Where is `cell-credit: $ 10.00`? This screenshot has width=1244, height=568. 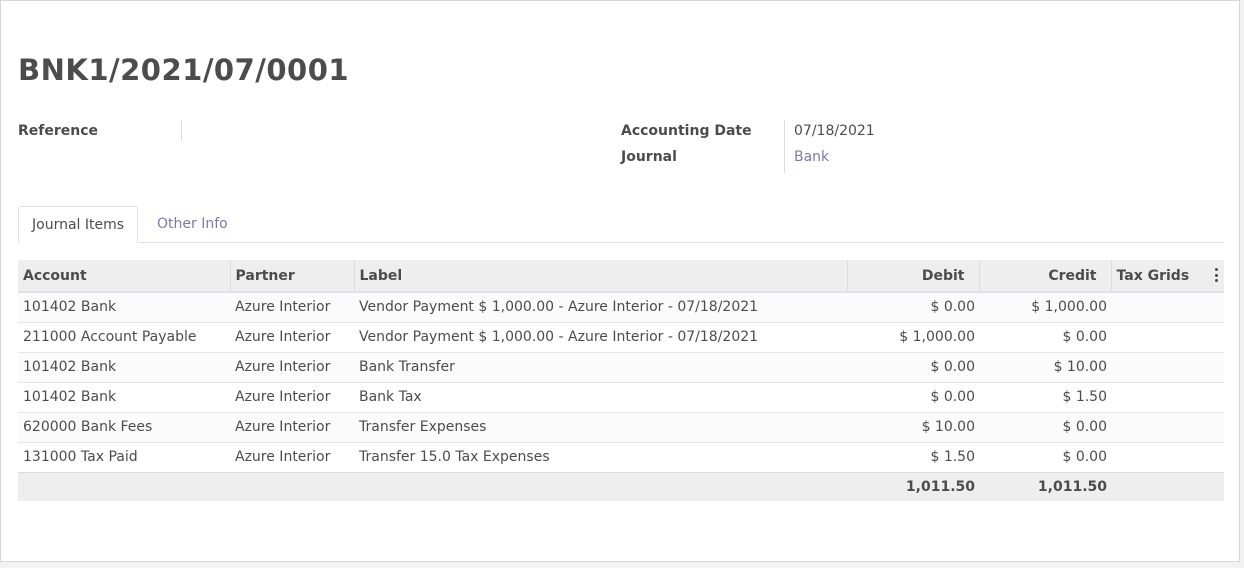
cell-credit: $ 10.00 is located at coordinates (1045, 366).